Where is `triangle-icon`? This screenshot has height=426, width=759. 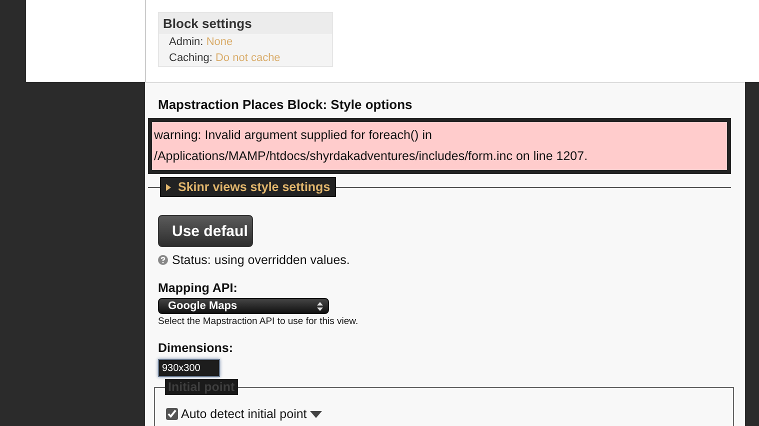 triangle-icon is located at coordinates (168, 187).